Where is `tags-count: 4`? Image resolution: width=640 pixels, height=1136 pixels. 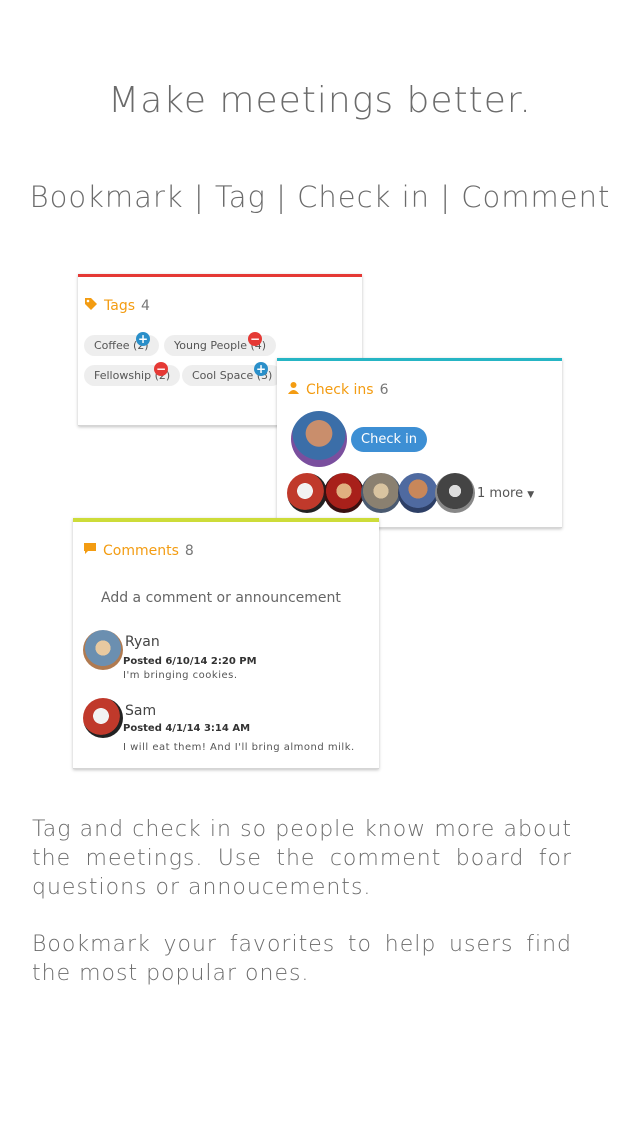
tags-count: 4 is located at coordinates (145, 306).